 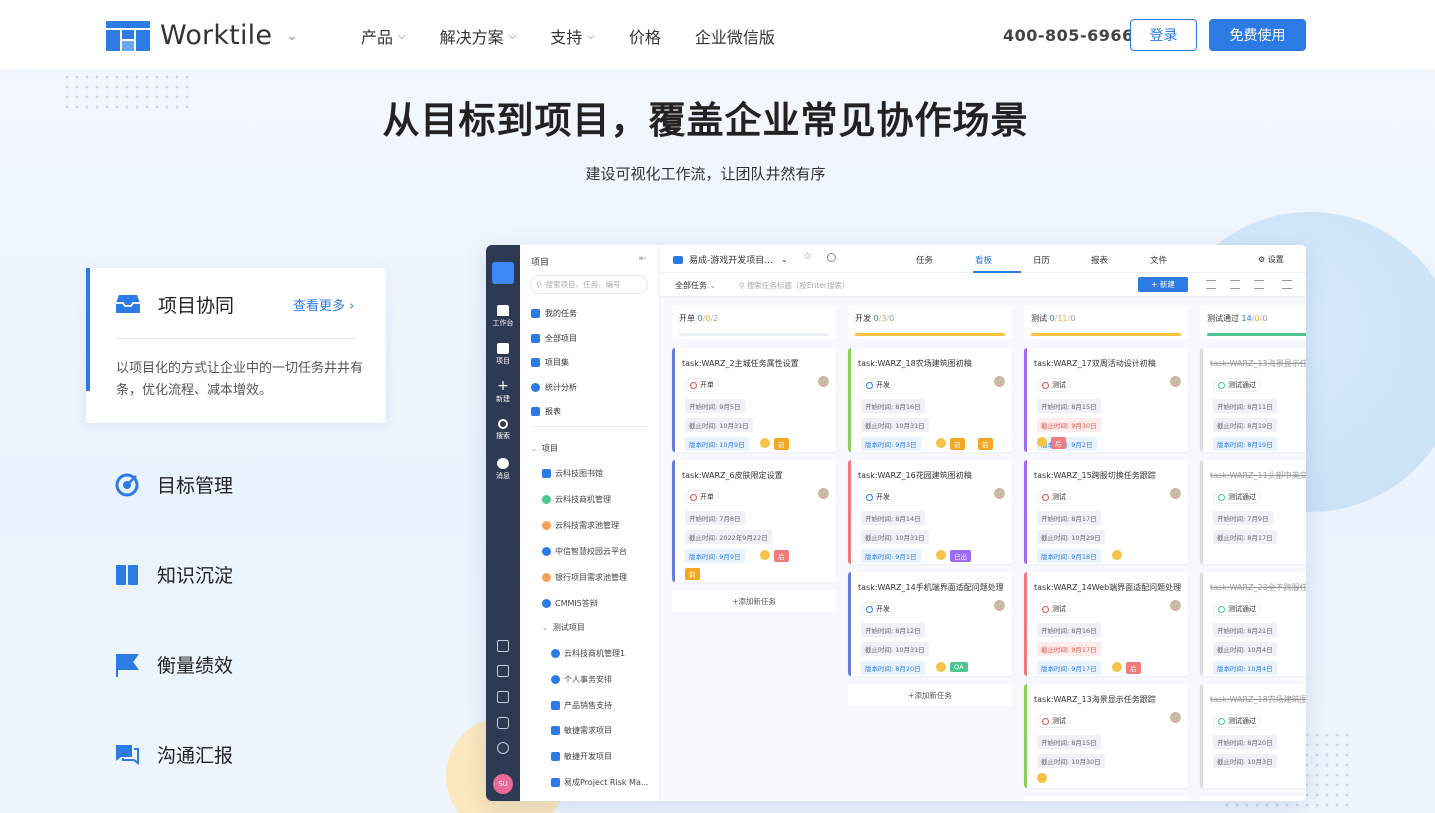 I want to click on rail-messages: 消息, so click(x=503, y=469).